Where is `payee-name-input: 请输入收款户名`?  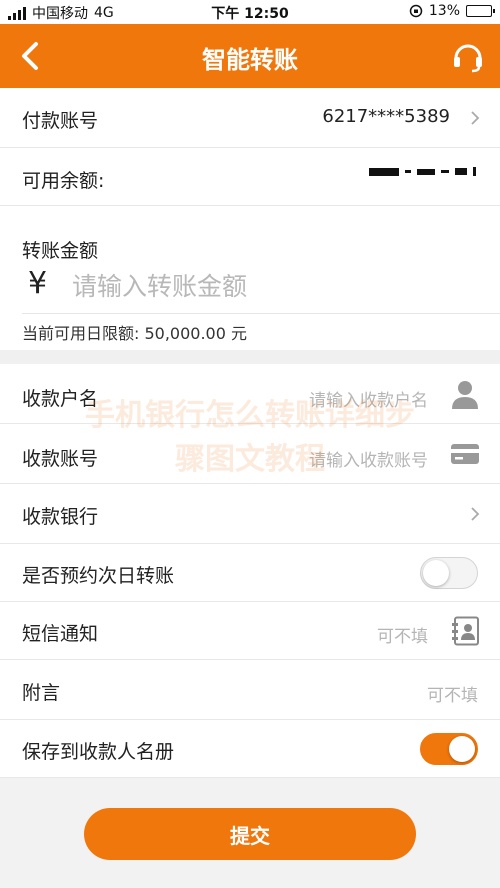
payee-name-input: 请输入收款户名 is located at coordinates (368, 398).